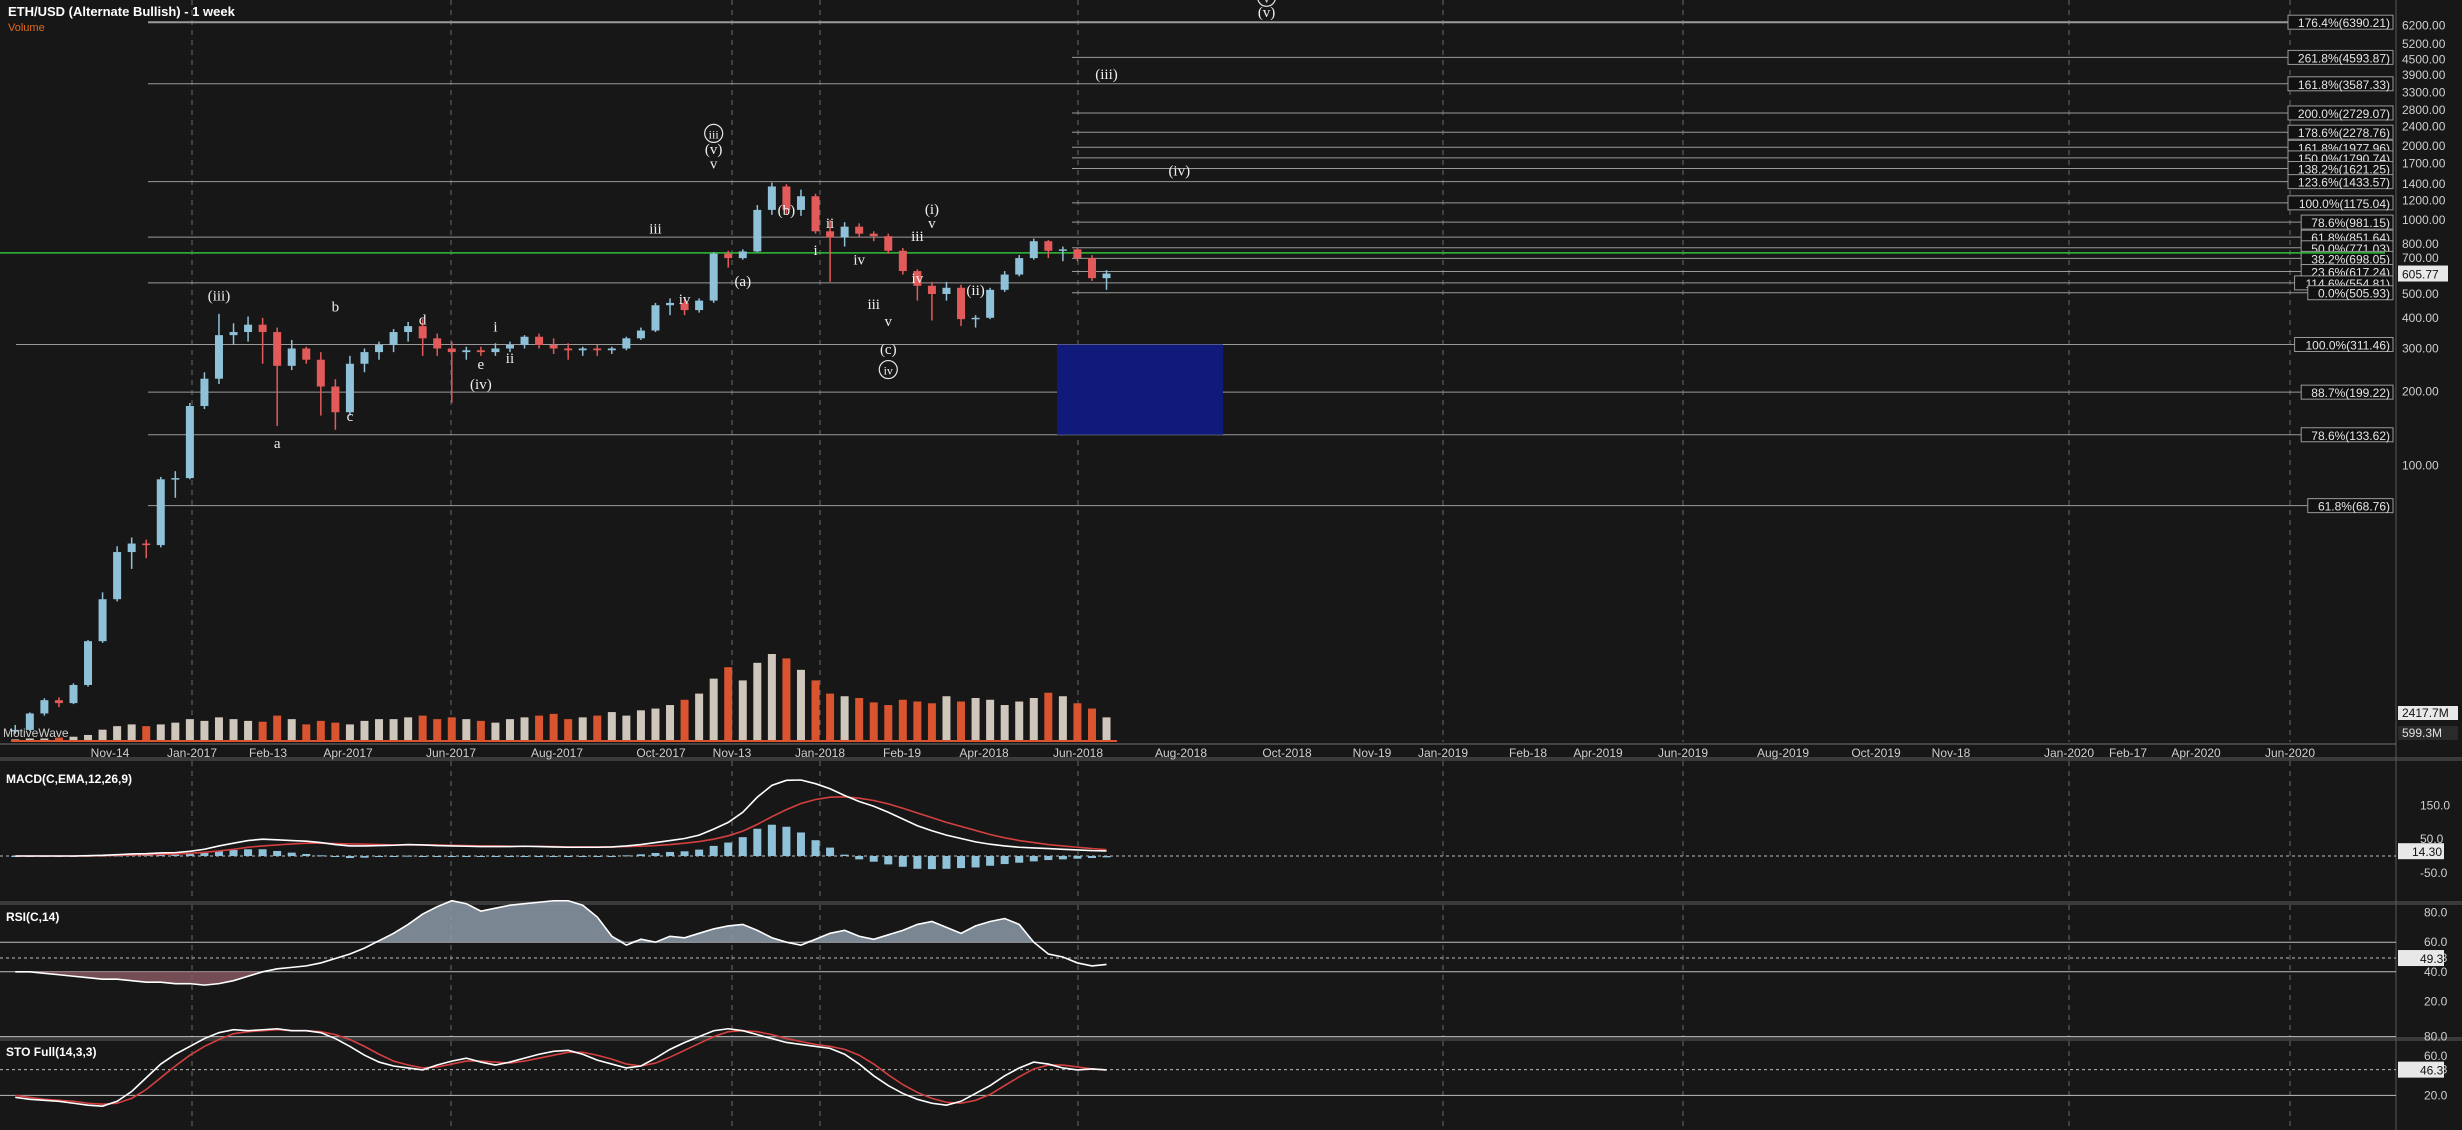 The width and height of the screenshot is (2462, 1130). I want to click on rsi-y-tick: 20.0, so click(2436, 1001).